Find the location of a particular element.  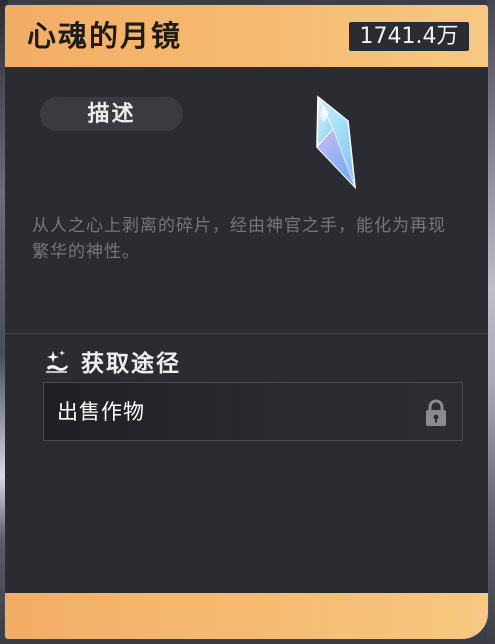

lock-icon is located at coordinates (436, 412).